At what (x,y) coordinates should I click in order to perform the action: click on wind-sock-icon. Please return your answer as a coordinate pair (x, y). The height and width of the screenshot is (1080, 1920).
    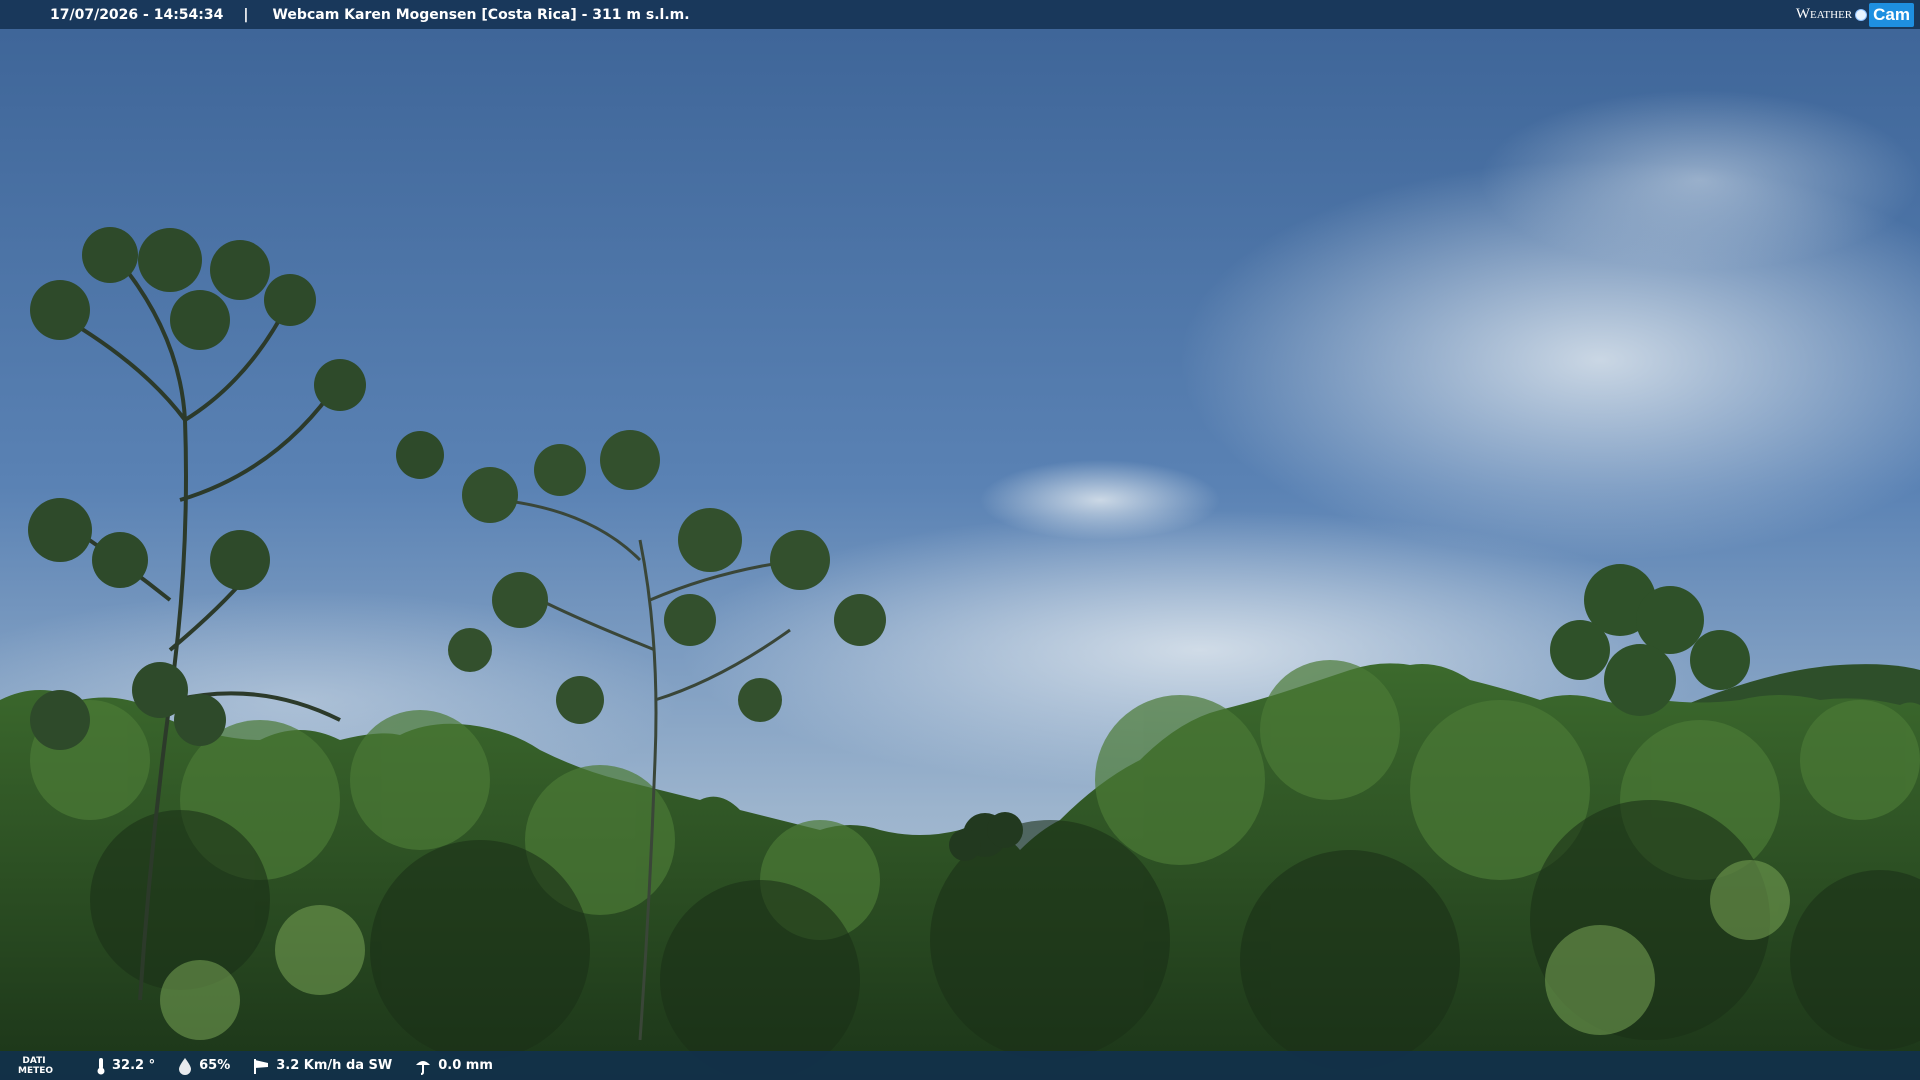
    Looking at the image, I should click on (261, 1066).